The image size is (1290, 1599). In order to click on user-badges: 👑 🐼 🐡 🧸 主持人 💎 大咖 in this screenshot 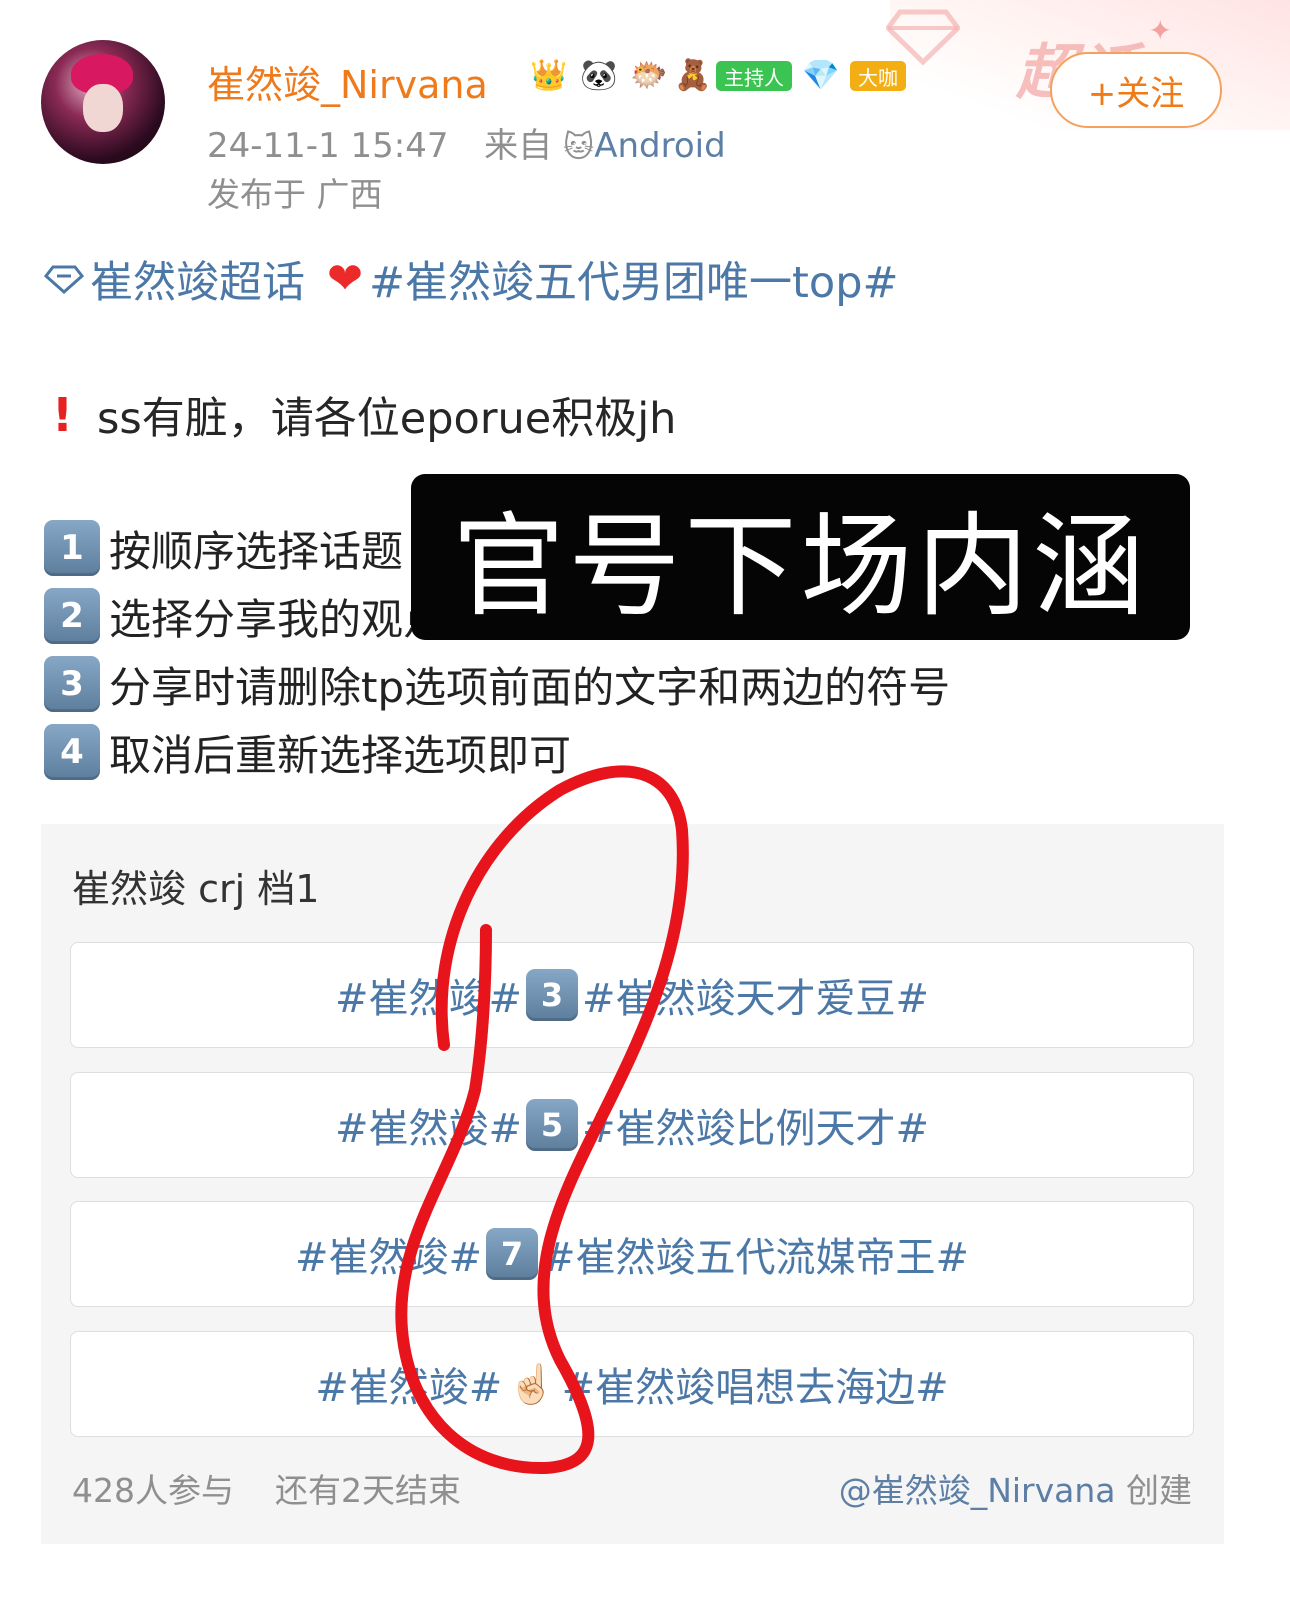, I will do `click(717, 76)`.